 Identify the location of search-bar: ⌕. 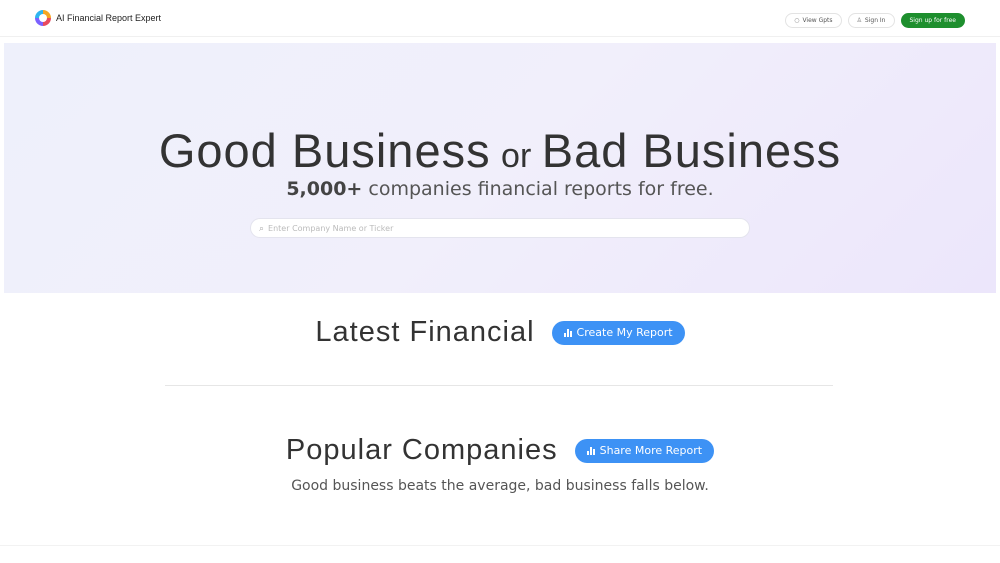
(500, 228).